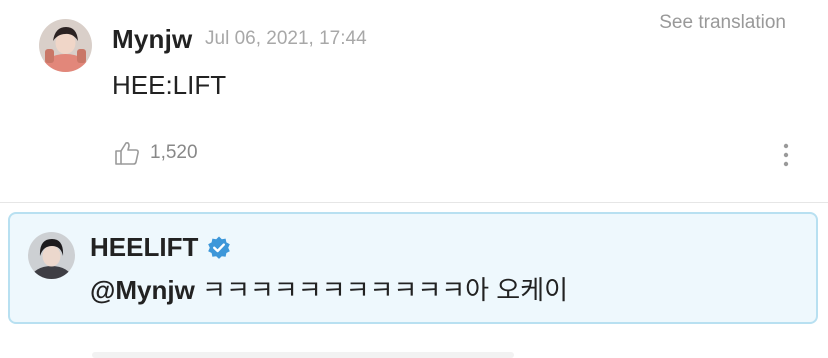  What do you see at coordinates (127, 153) in the screenshot?
I see `thumbs-up-icon` at bounding box center [127, 153].